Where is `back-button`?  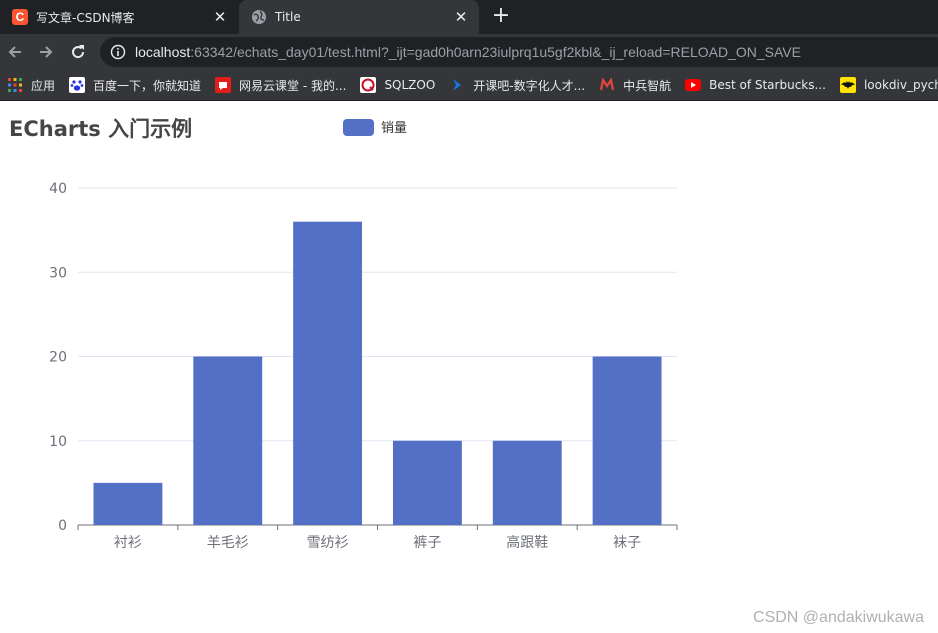 back-button is located at coordinates (15, 52).